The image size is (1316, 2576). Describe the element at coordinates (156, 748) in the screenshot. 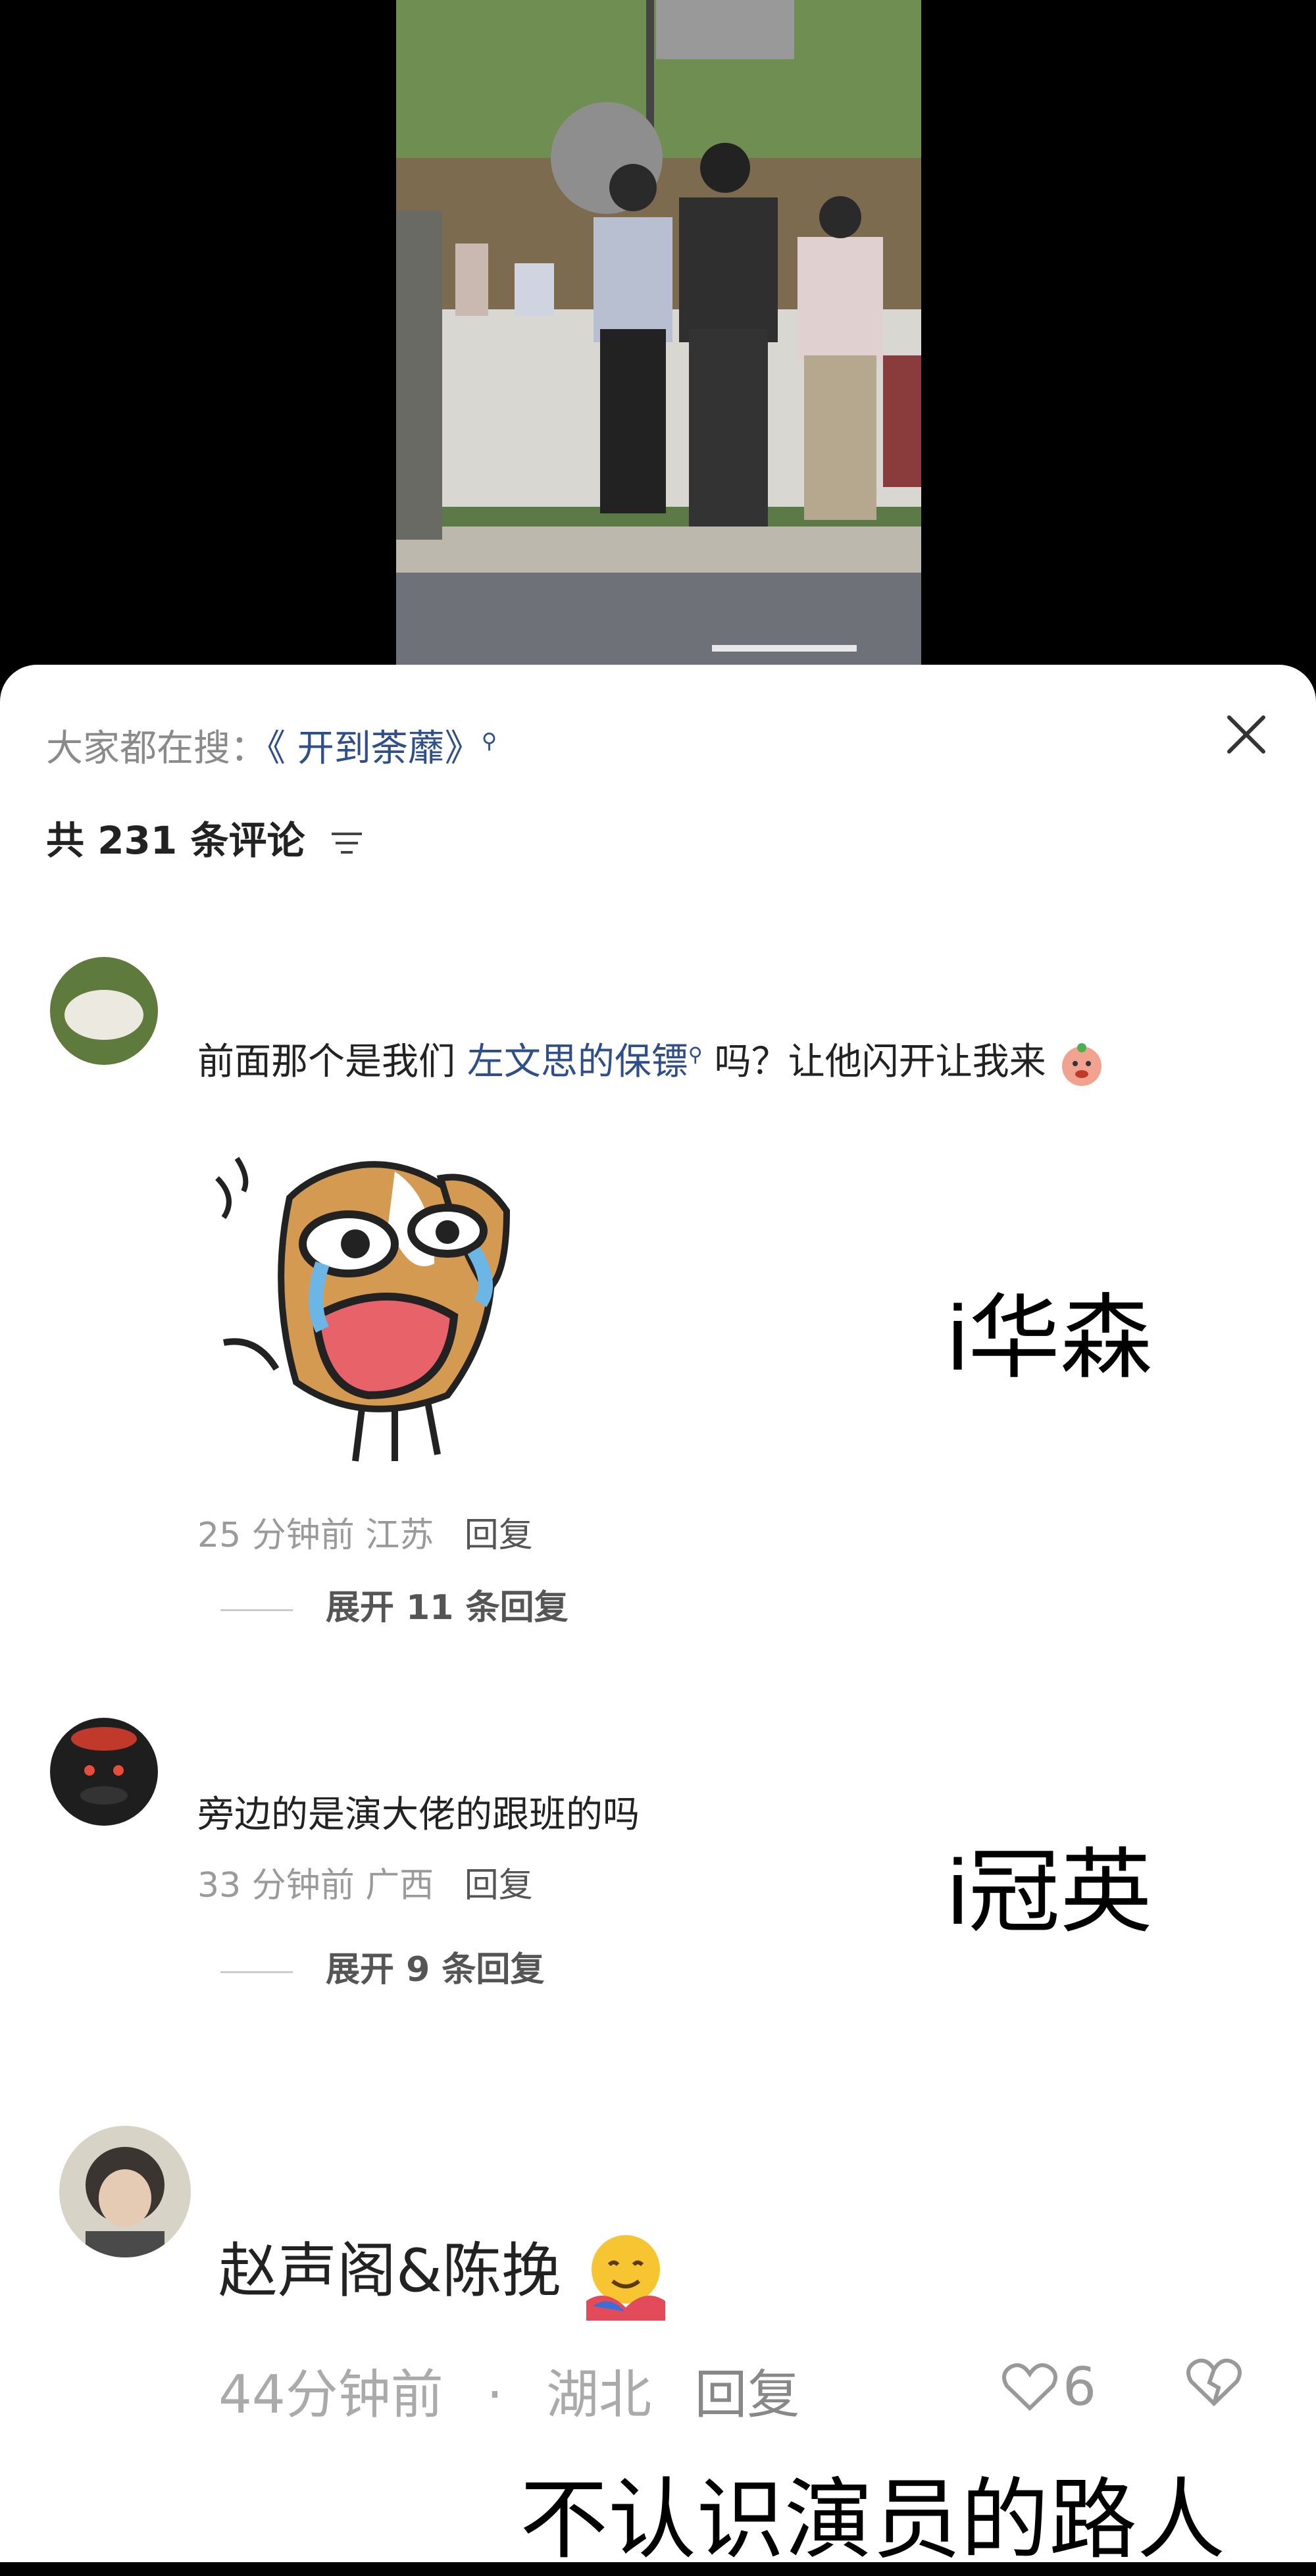

I see `trending-search-prefix: 大家都在搜：` at that location.